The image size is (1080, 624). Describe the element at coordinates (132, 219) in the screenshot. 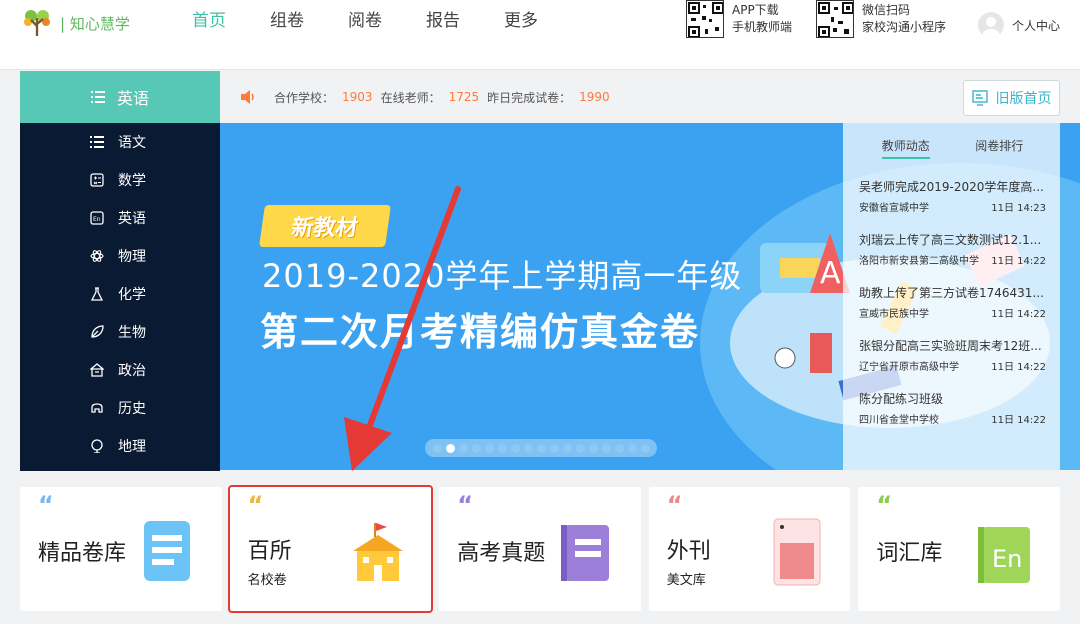

I see `subject-label: 英语` at that location.